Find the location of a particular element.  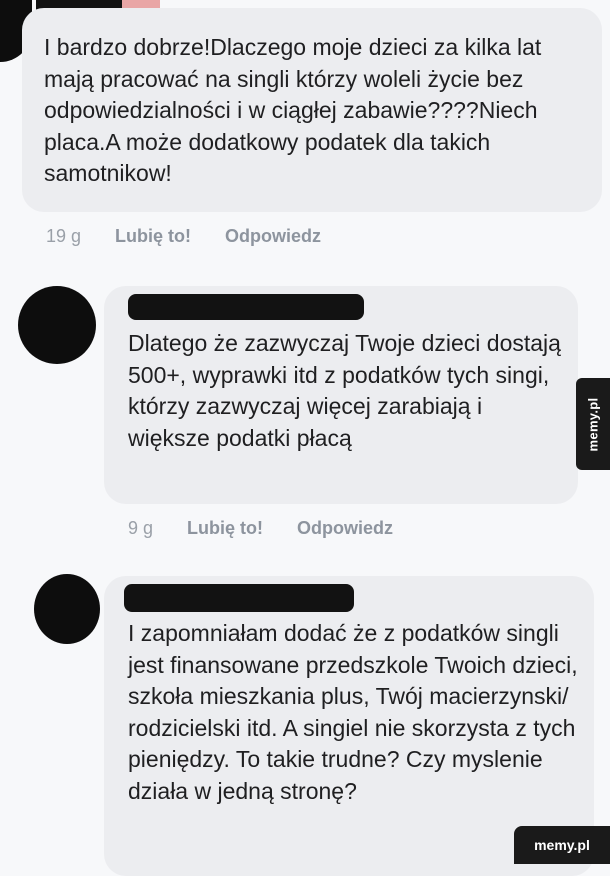

watermark-side-text: memy.pl is located at coordinates (593, 424).